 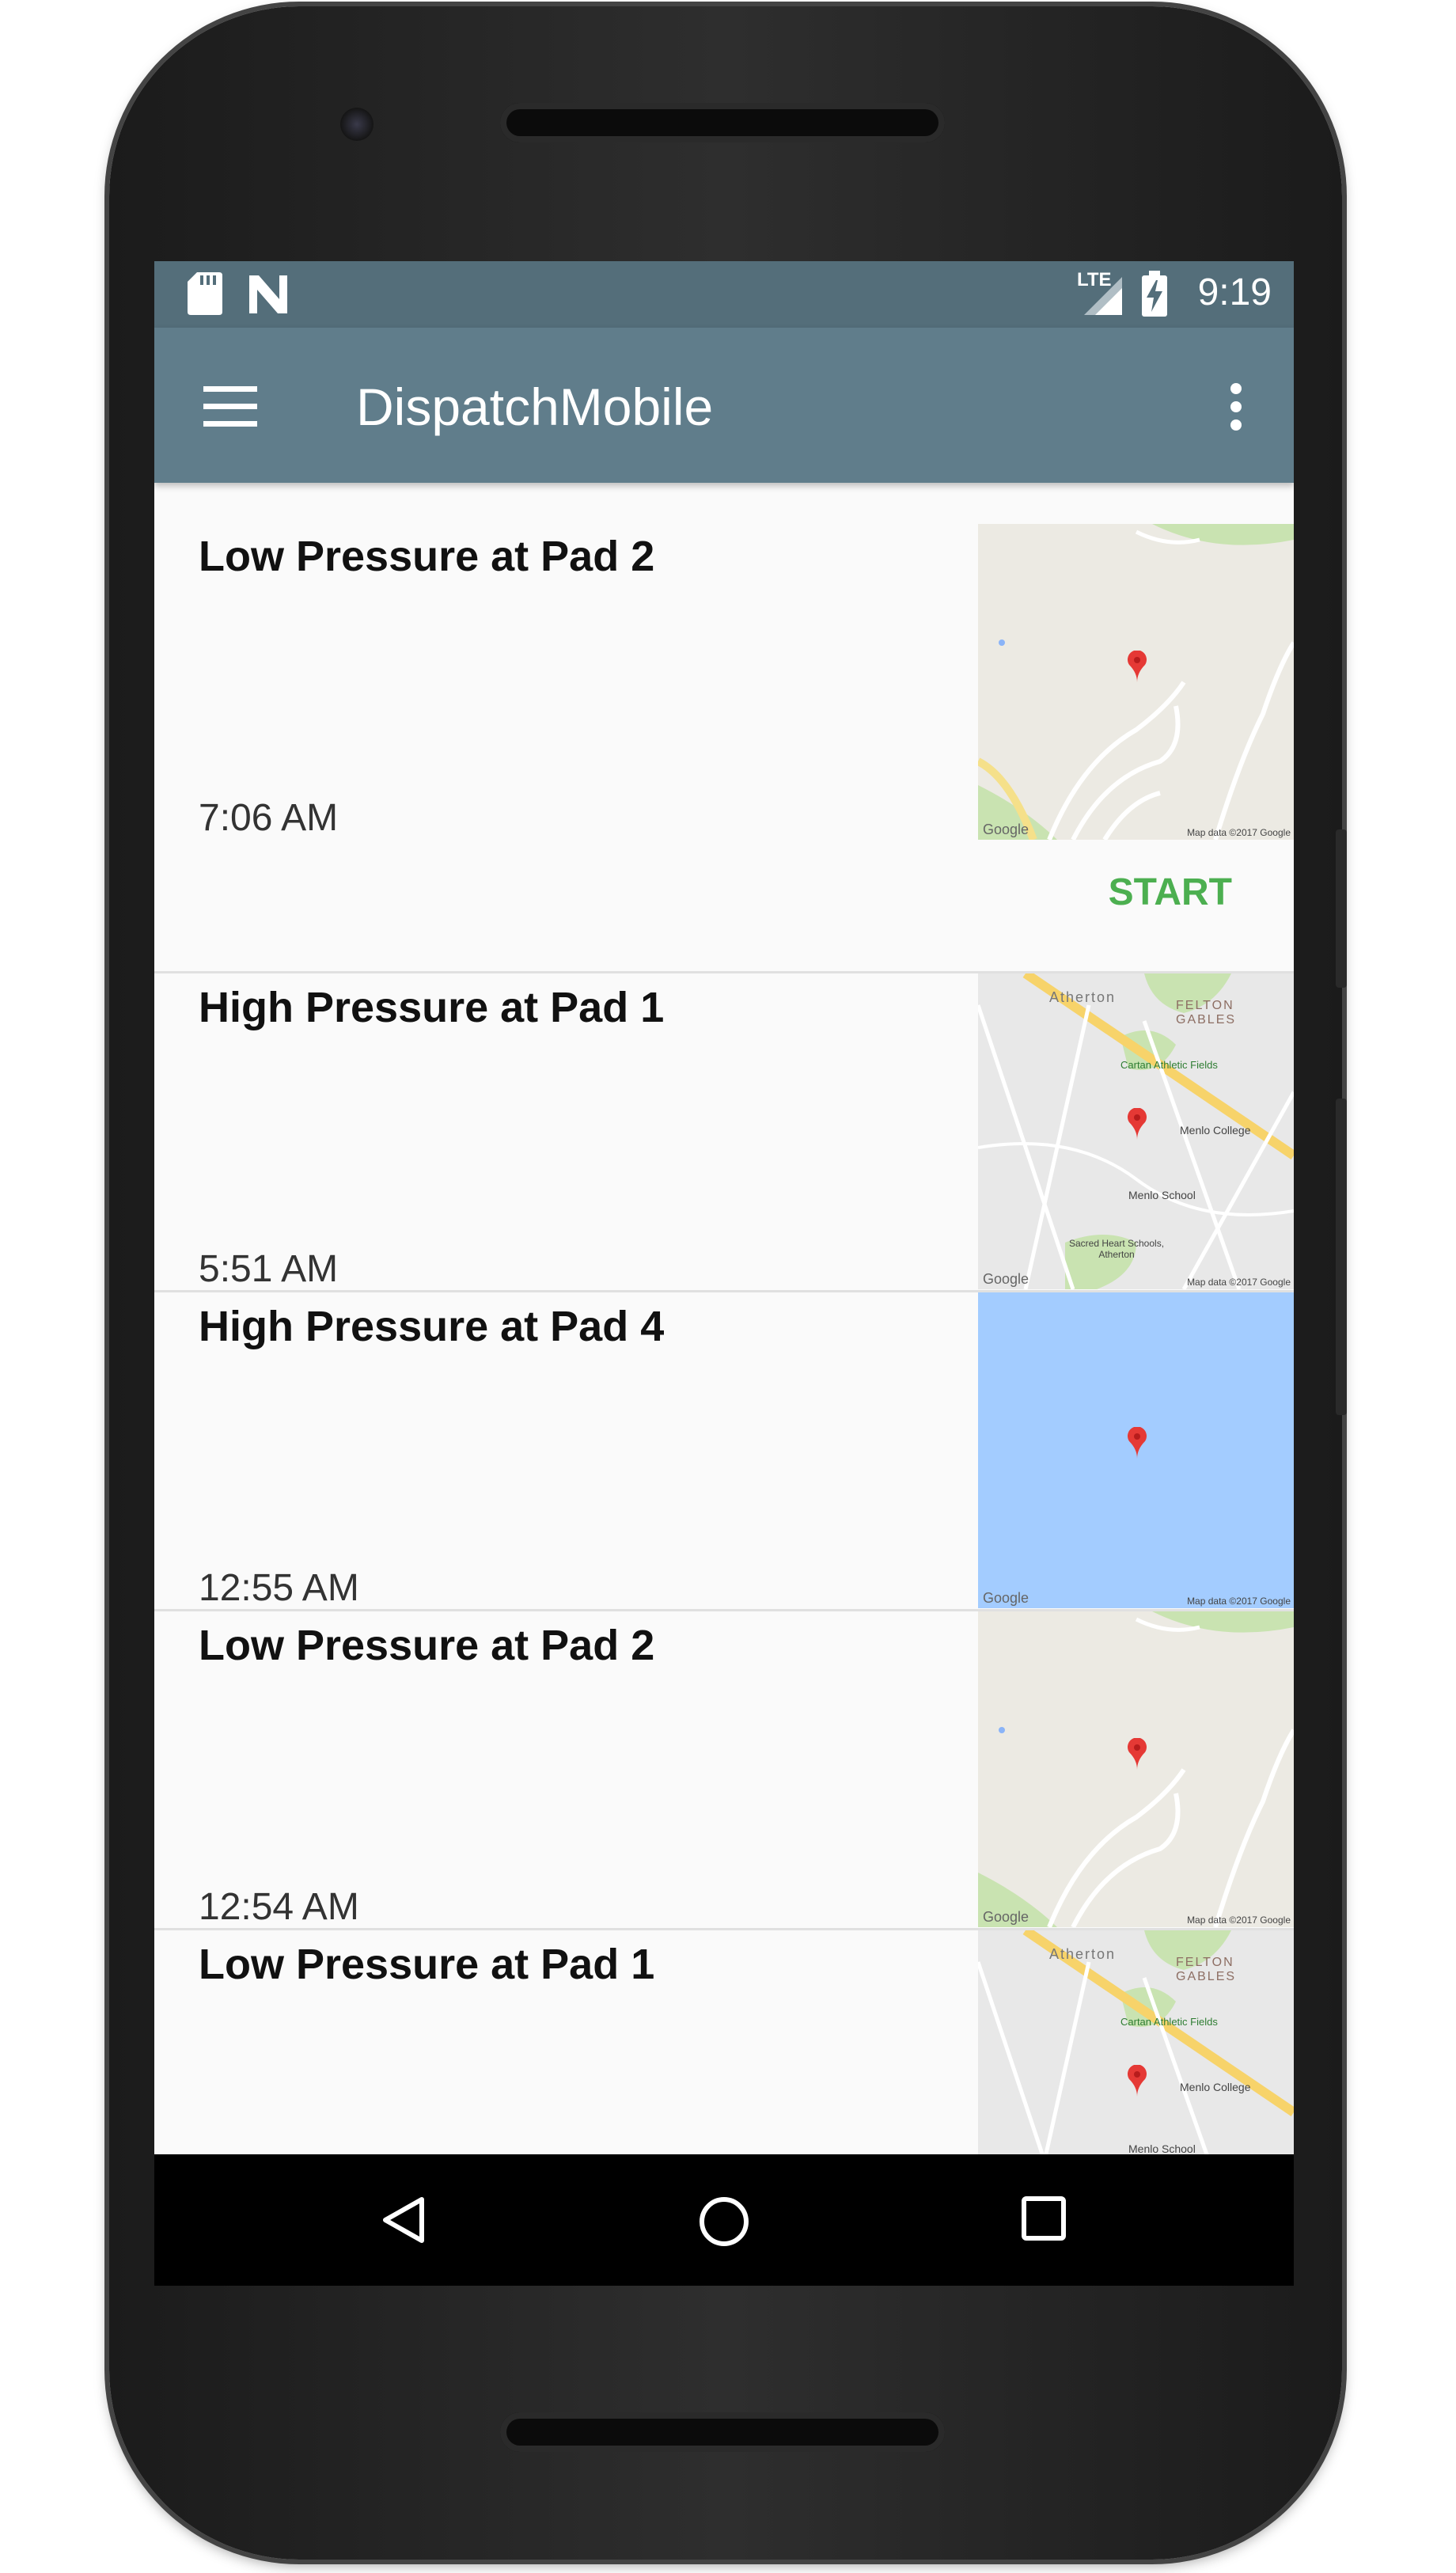 I want to click on navigation-bar, so click(x=724, y=2220).